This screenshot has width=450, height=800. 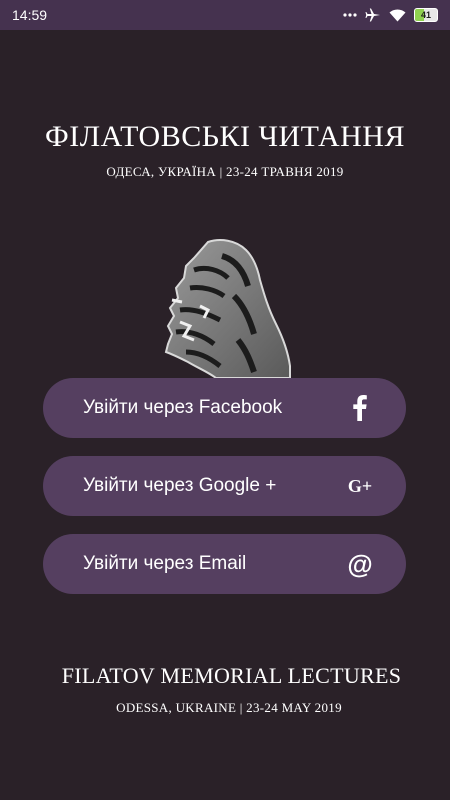 What do you see at coordinates (225, 307) in the screenshot?
I see `portrait-logo` at bounding box center [225, 307].